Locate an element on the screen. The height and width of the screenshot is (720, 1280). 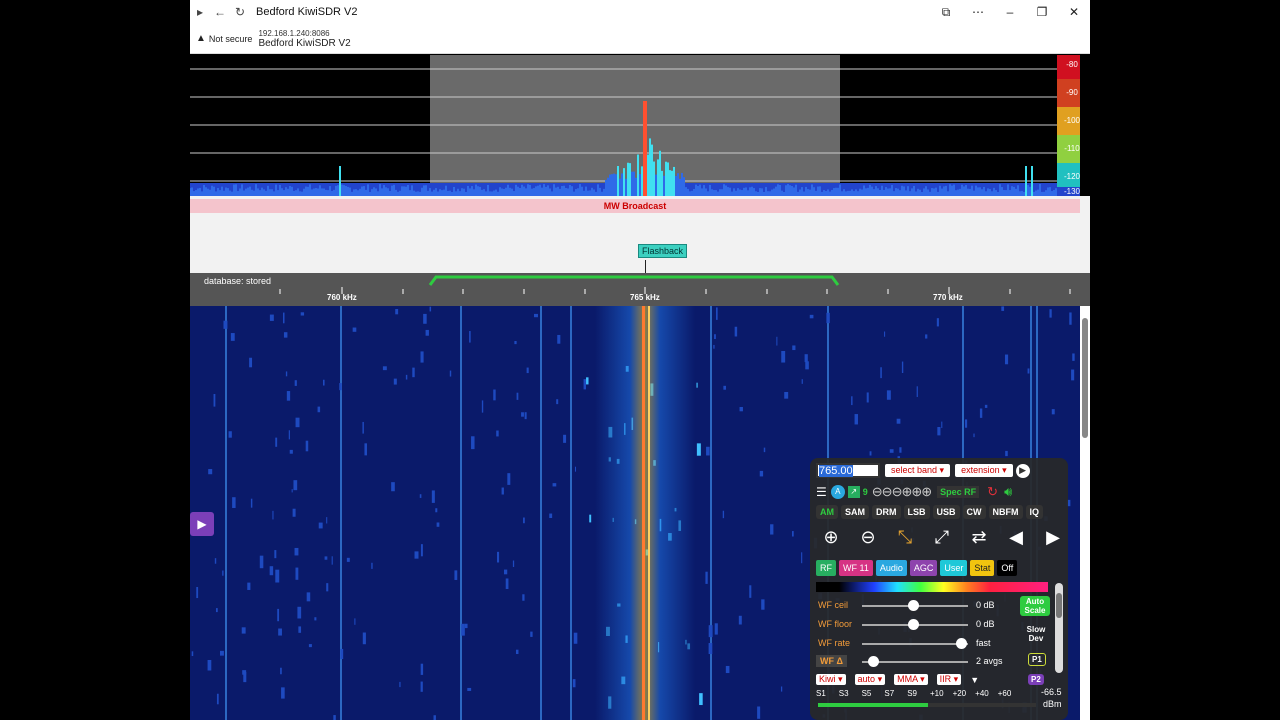
page-right-icon: ▶ is located at coordinates (1053, 537).